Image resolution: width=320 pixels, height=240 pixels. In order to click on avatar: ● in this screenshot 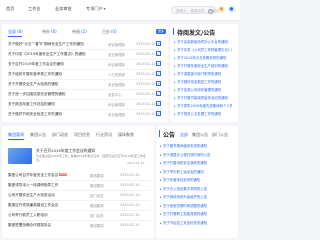, I will do `click(231, 9)`.